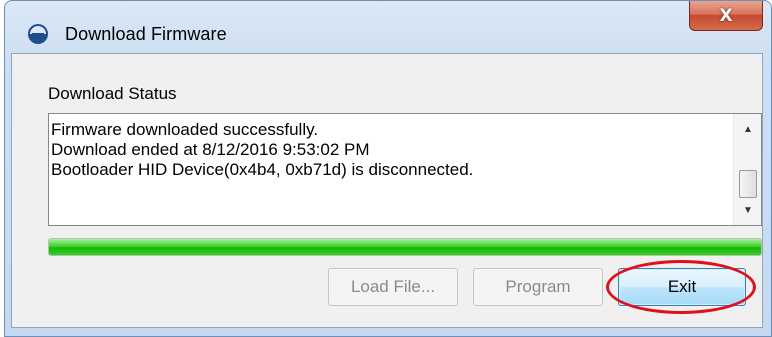 Image resolution: width=772 pixels, height=337 pixels. What do you see at coordinates (388, 26) in the screenshot?
I see `title-bar: Download Firmware X` at bounding box center [388, 26].